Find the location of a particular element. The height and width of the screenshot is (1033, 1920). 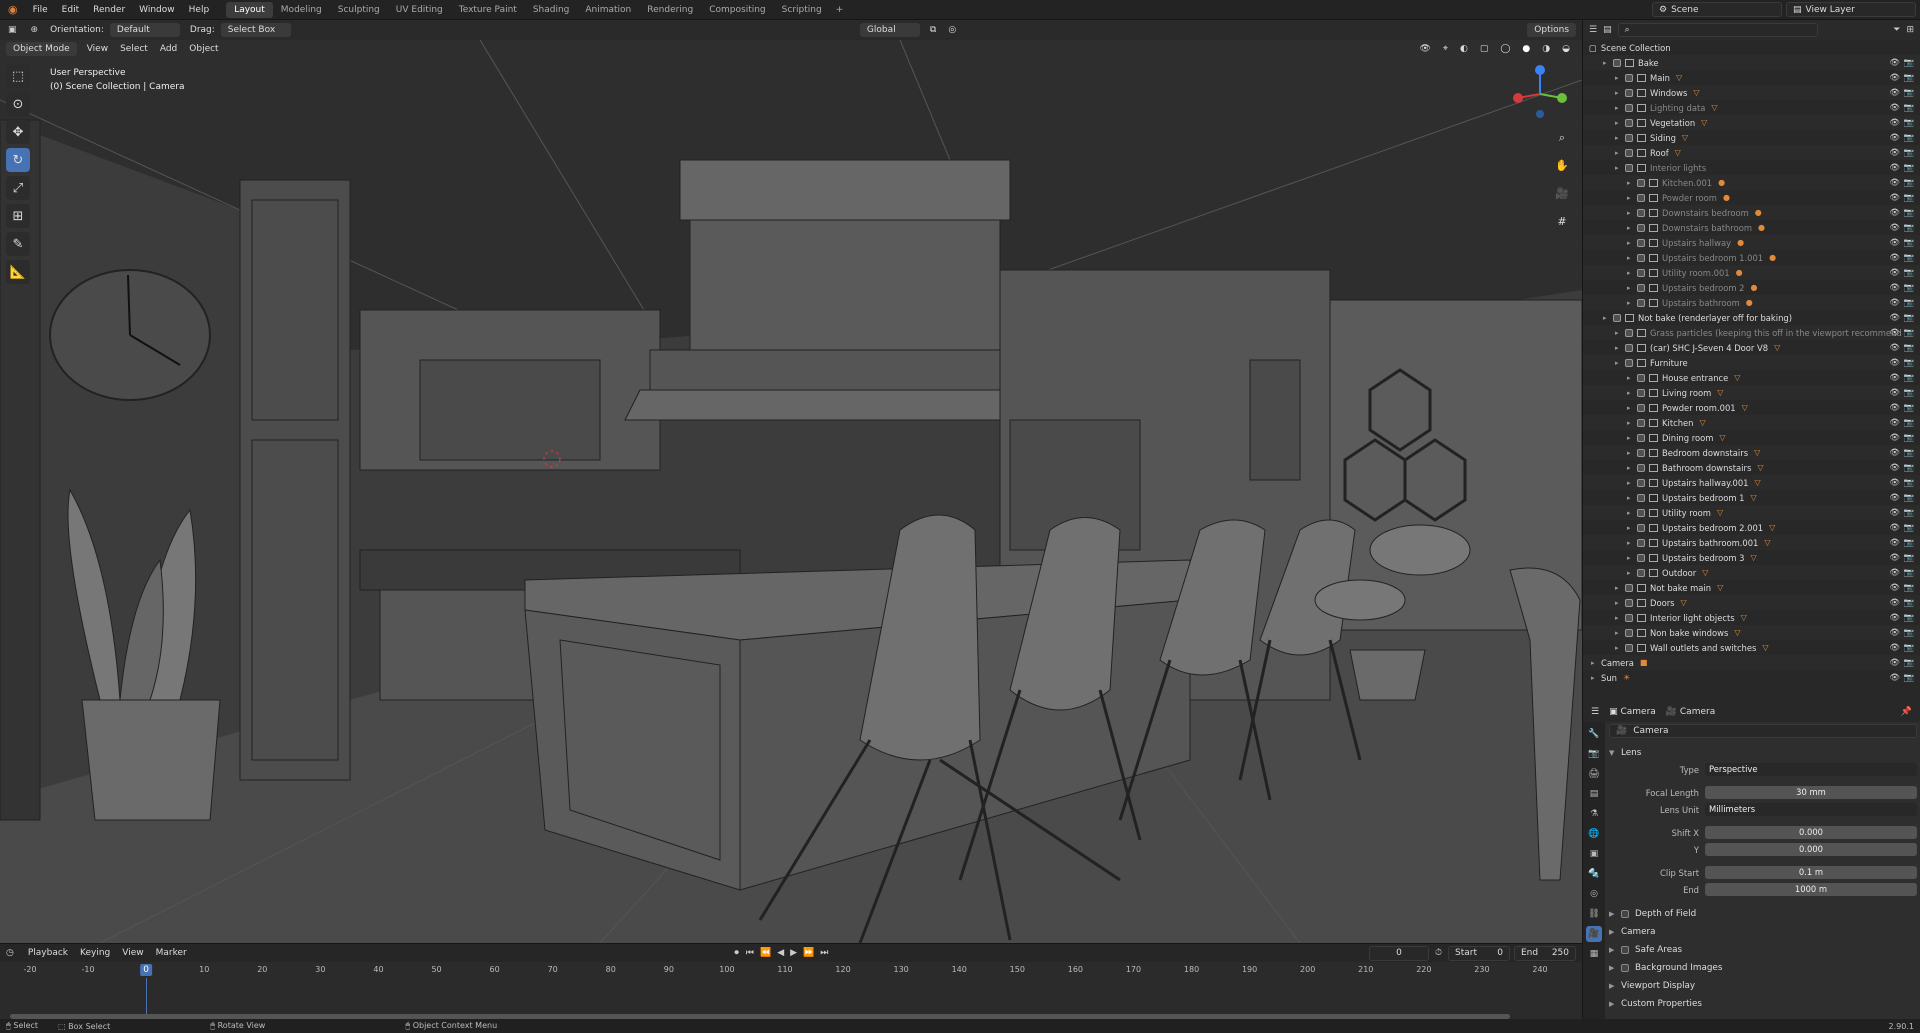

prev-key-icon: ⏪ is located at coordinates (765, 953).